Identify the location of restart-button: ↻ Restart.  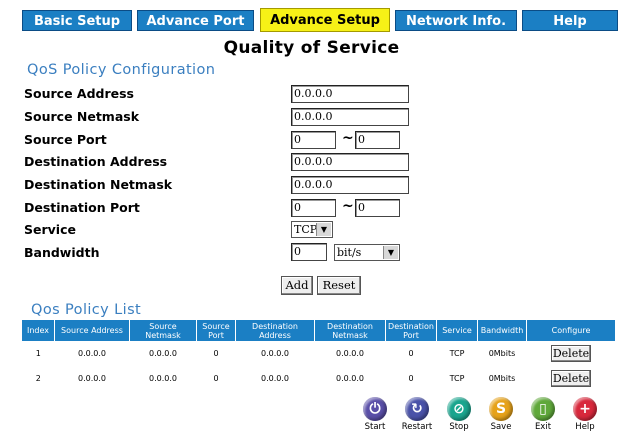
(417, 414).